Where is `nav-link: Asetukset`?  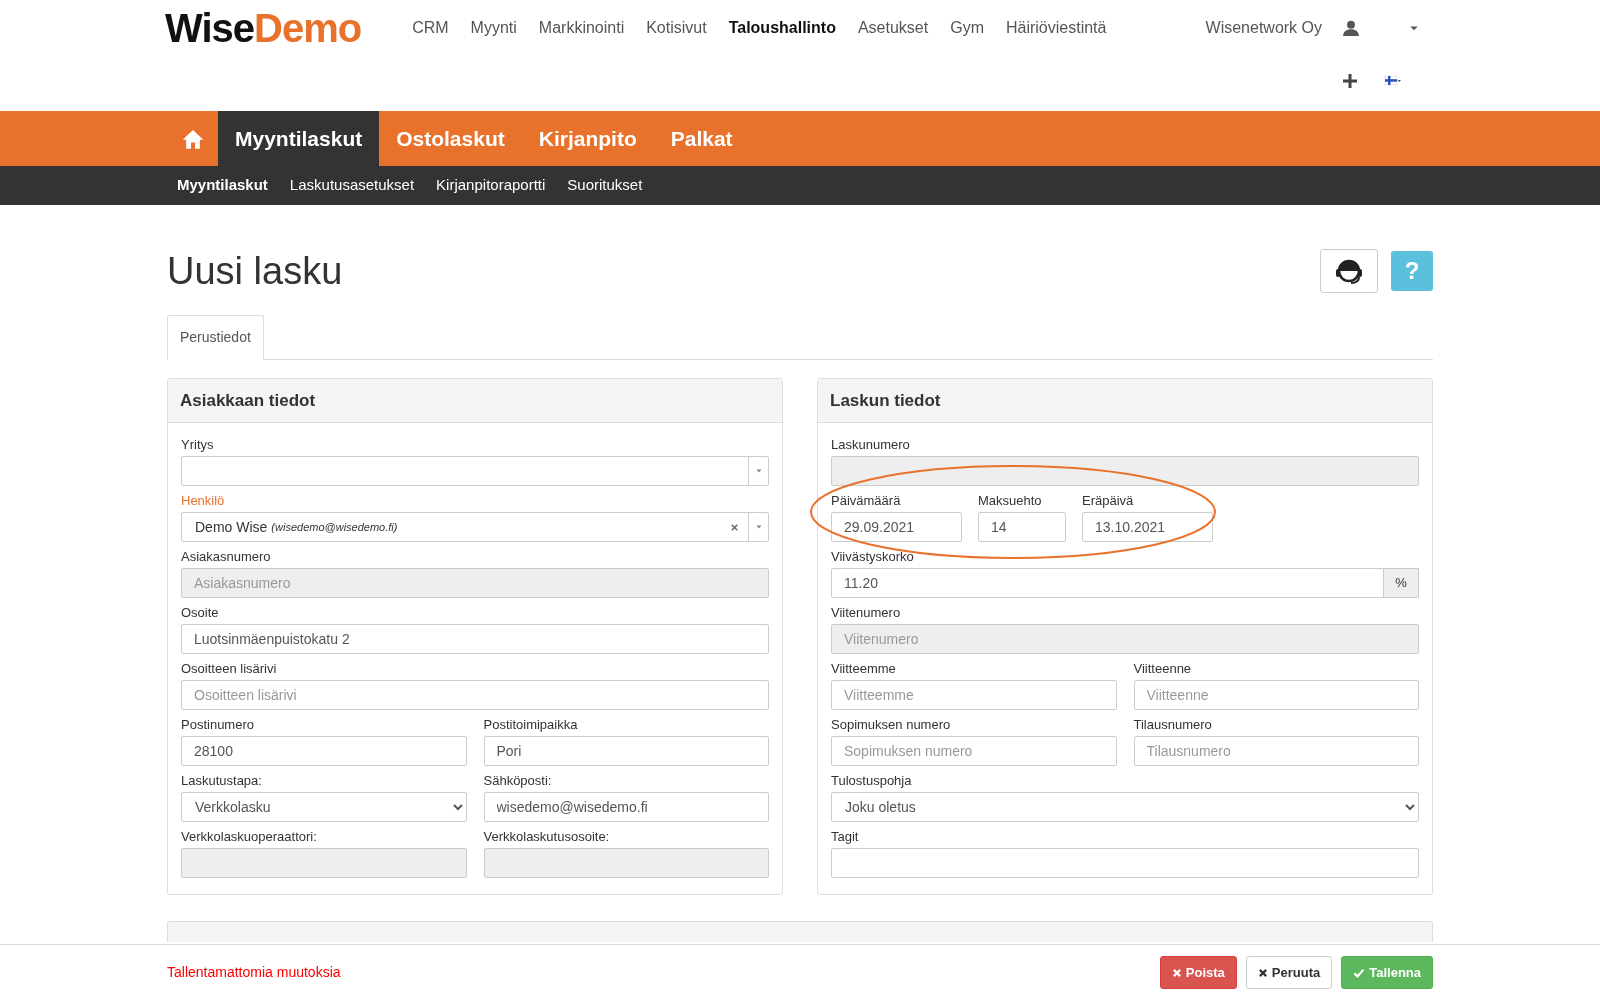
nav-link: Asetukset is located at coordinates (893, 28).